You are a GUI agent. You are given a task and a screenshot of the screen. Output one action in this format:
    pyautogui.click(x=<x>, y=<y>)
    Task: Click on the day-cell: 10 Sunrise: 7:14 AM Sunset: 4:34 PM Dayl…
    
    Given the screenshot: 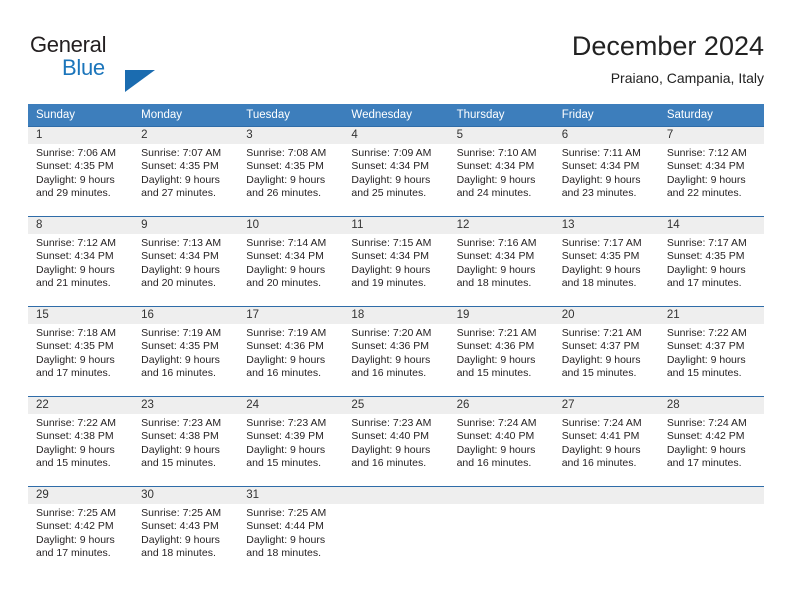 What is the action you would take?
    pyautogui.click(x=290, y=261)
    